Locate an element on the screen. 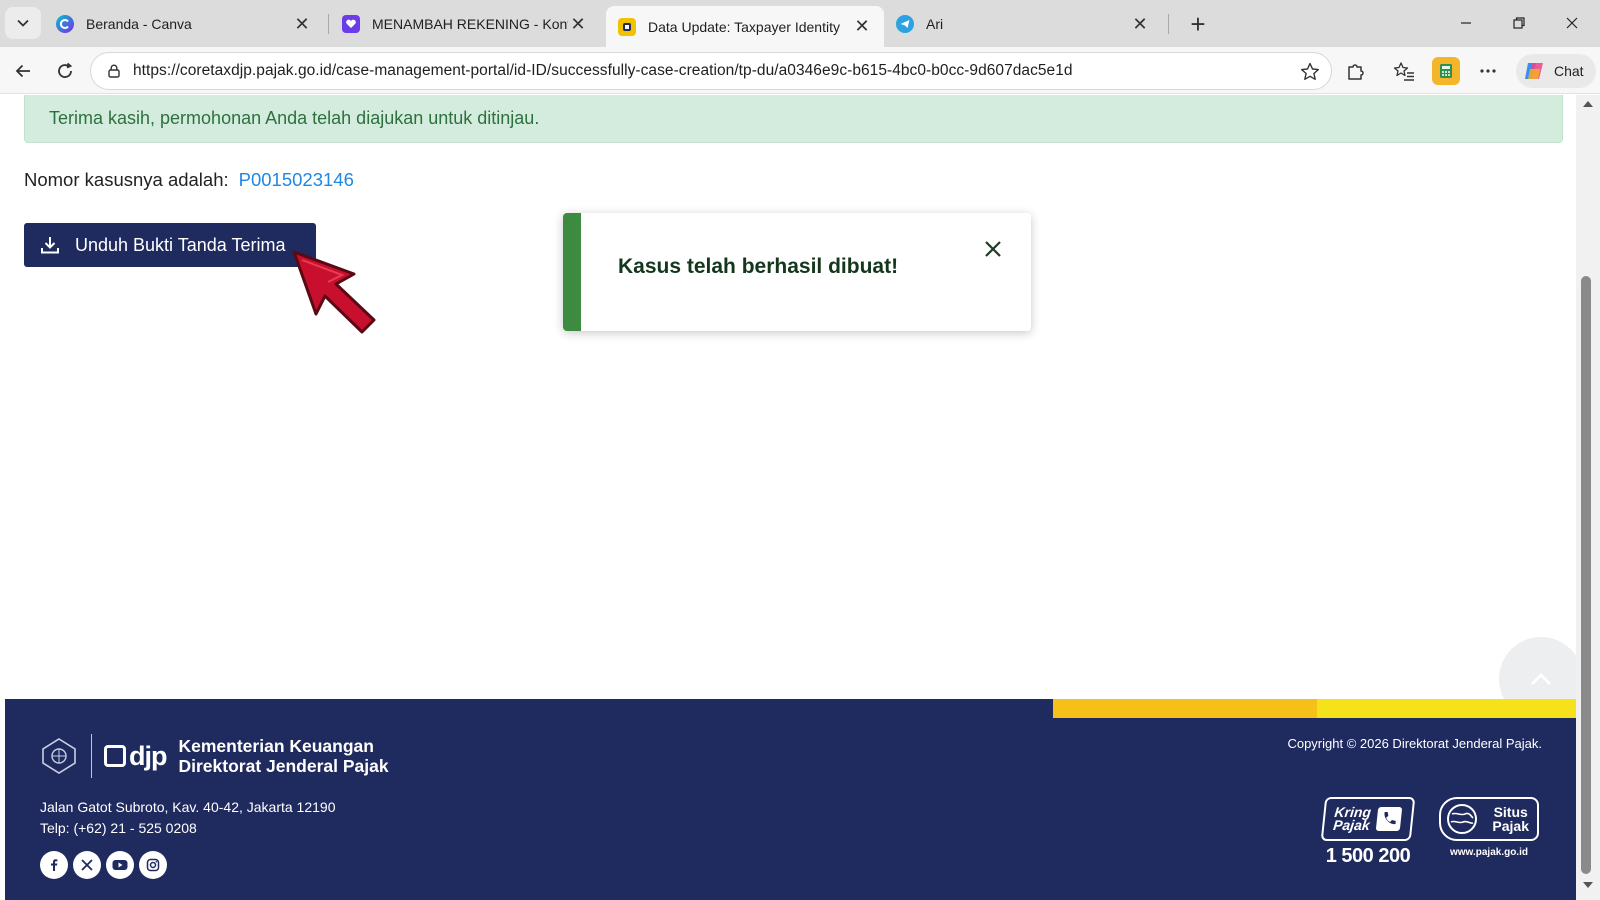 This screenshot has width=1600, height=900. case-number-label: Nomor kasusnya adalah: is located at coordinates (126, 179).